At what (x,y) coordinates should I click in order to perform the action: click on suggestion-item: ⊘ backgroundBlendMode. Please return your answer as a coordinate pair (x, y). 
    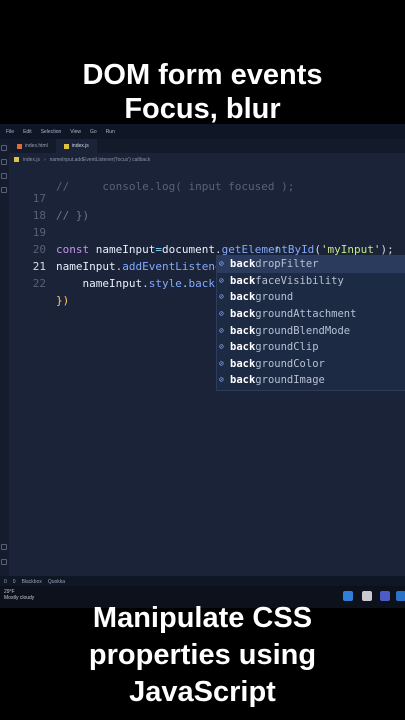
    Looking at the image, I should click on (311, 330).